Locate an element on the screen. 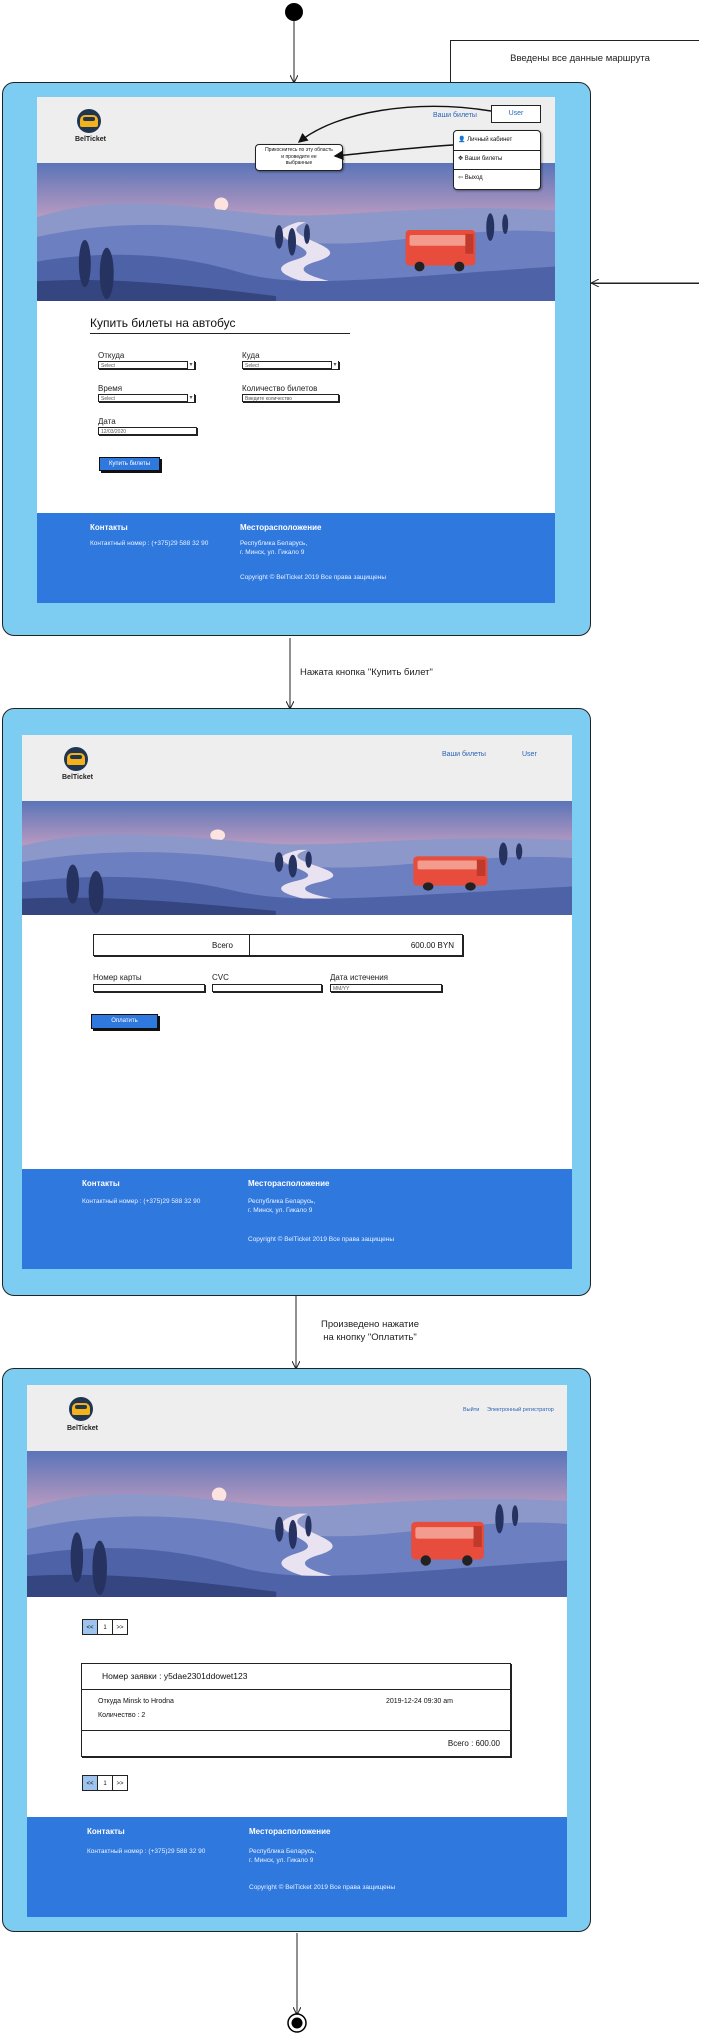 The width and height of the screenshot is (701, 2036). total-box: Всего 600.00 BYN is located at coordinates (278, 945).